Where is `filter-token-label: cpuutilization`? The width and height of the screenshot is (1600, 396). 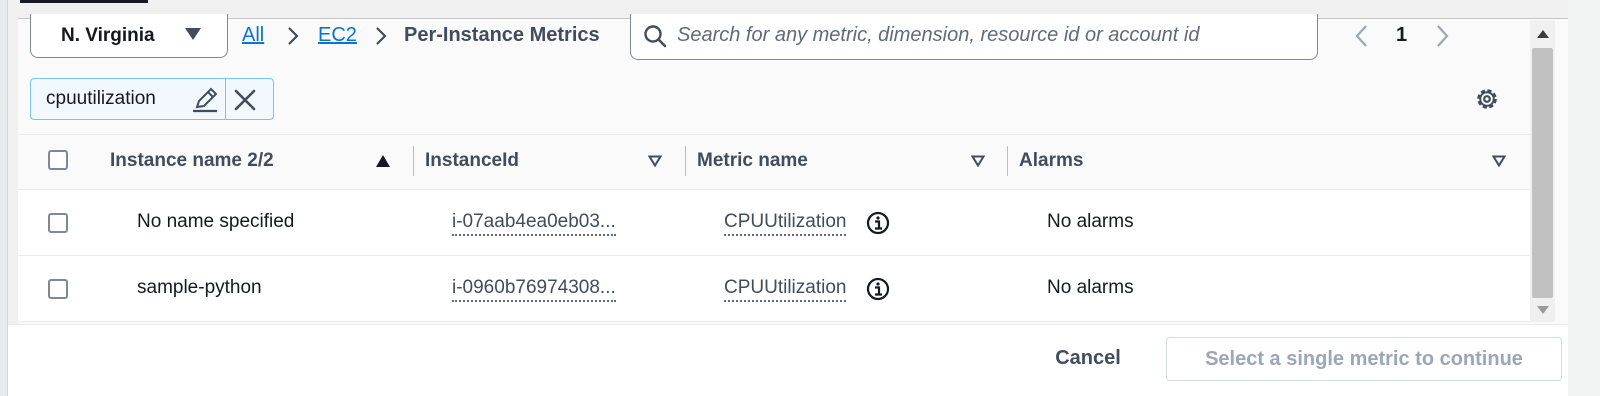 filter-token-label: cpuutilization is located at coordinates (101, 98).